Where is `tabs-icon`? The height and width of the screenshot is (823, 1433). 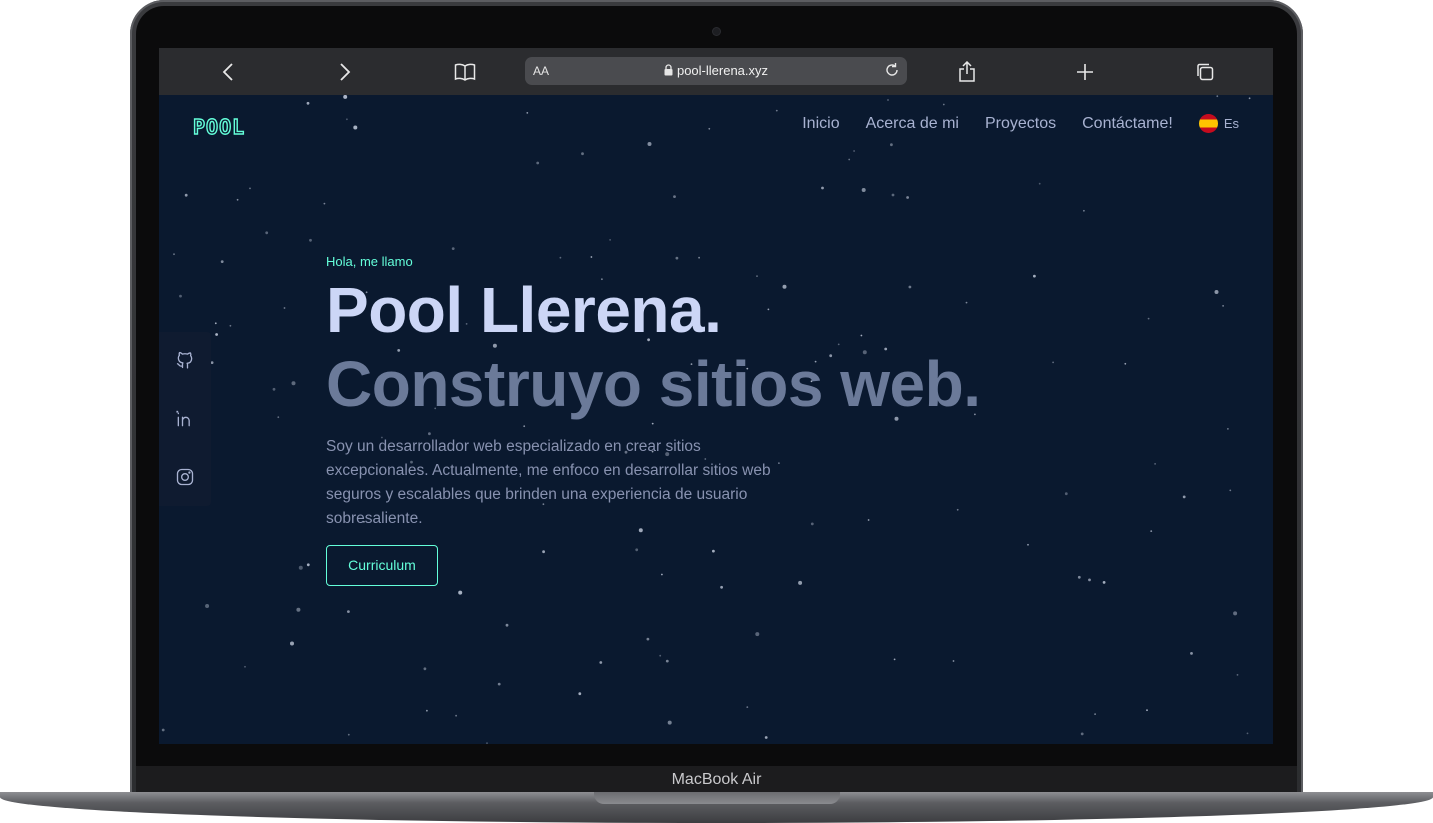
tabs-icon is located at coordinates (1205, 72).